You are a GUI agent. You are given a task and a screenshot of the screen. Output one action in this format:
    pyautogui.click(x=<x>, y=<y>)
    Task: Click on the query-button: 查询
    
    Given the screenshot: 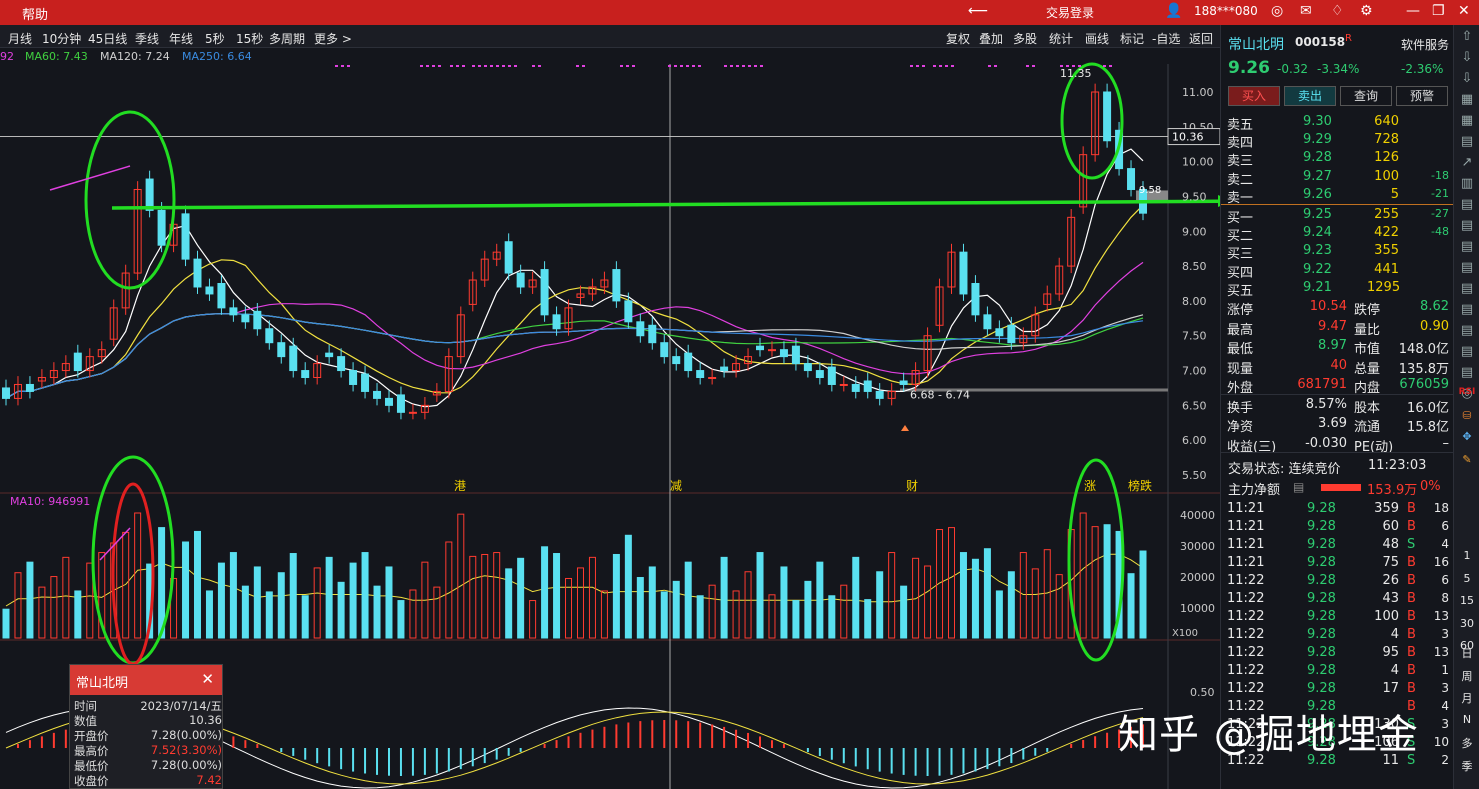 What is the action you would take?
    pyautogui.click(x=1366, y=96)
    